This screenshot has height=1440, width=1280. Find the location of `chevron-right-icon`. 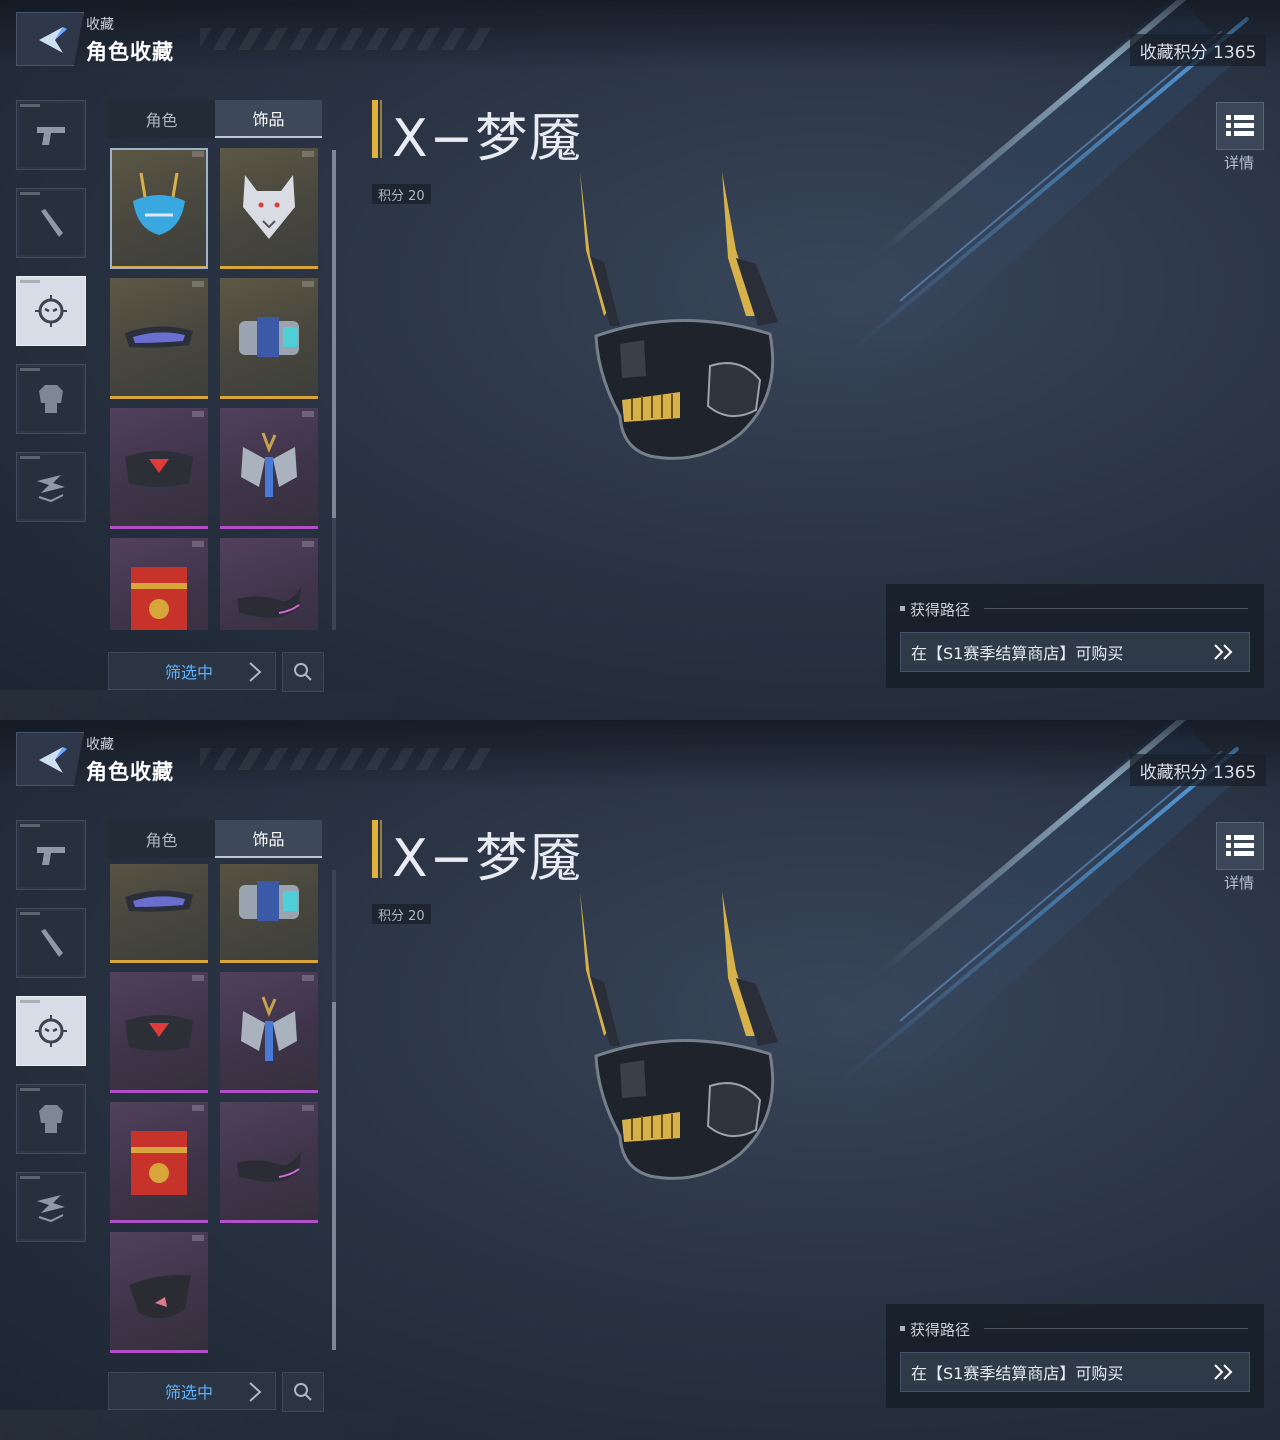

chevron-right-icon is located at coordinates (255, 672).